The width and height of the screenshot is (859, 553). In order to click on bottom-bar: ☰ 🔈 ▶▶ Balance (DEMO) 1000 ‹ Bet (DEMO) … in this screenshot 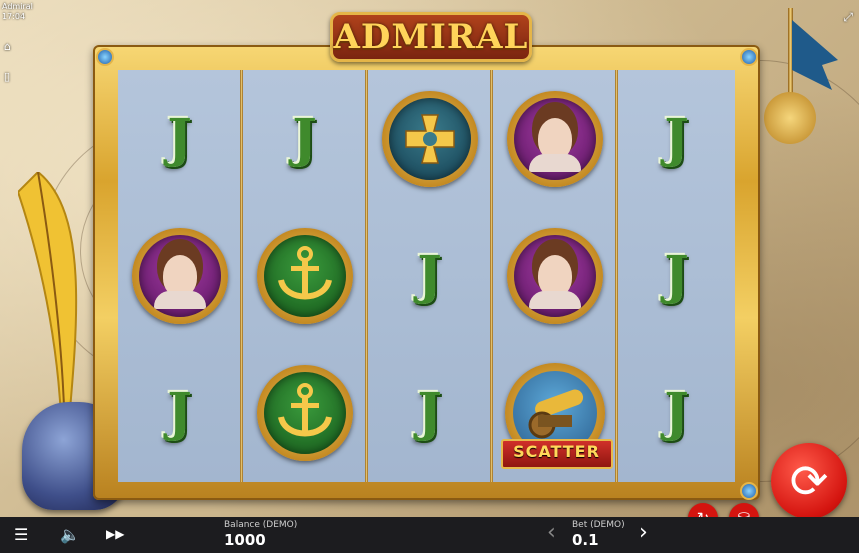, I will do `click(429, 535)`.